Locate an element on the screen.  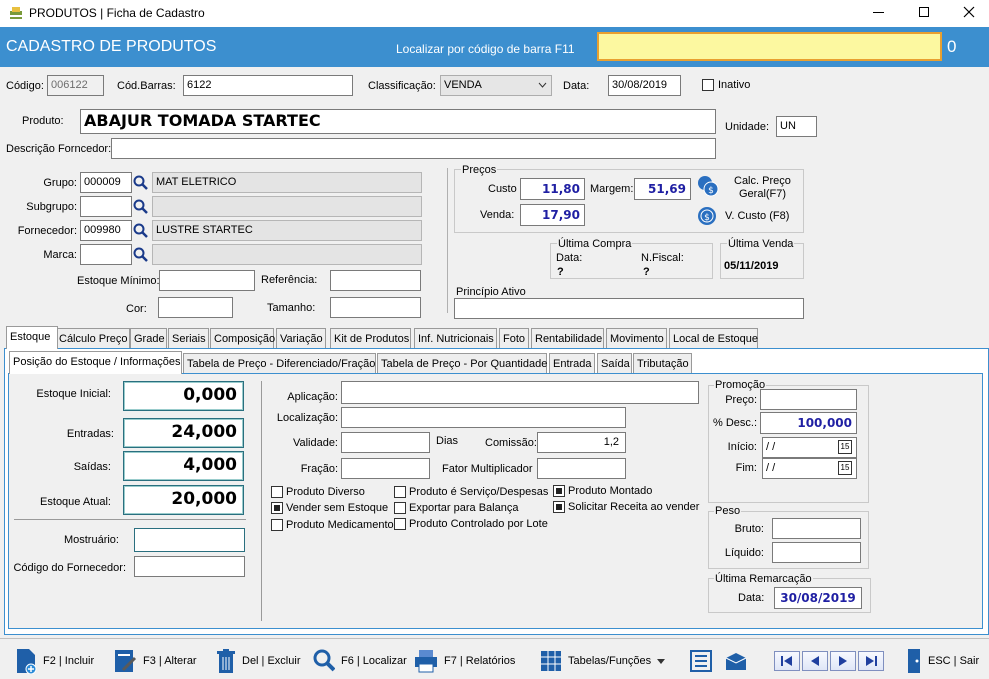
prev-icon is located at coordinates (815, 661).